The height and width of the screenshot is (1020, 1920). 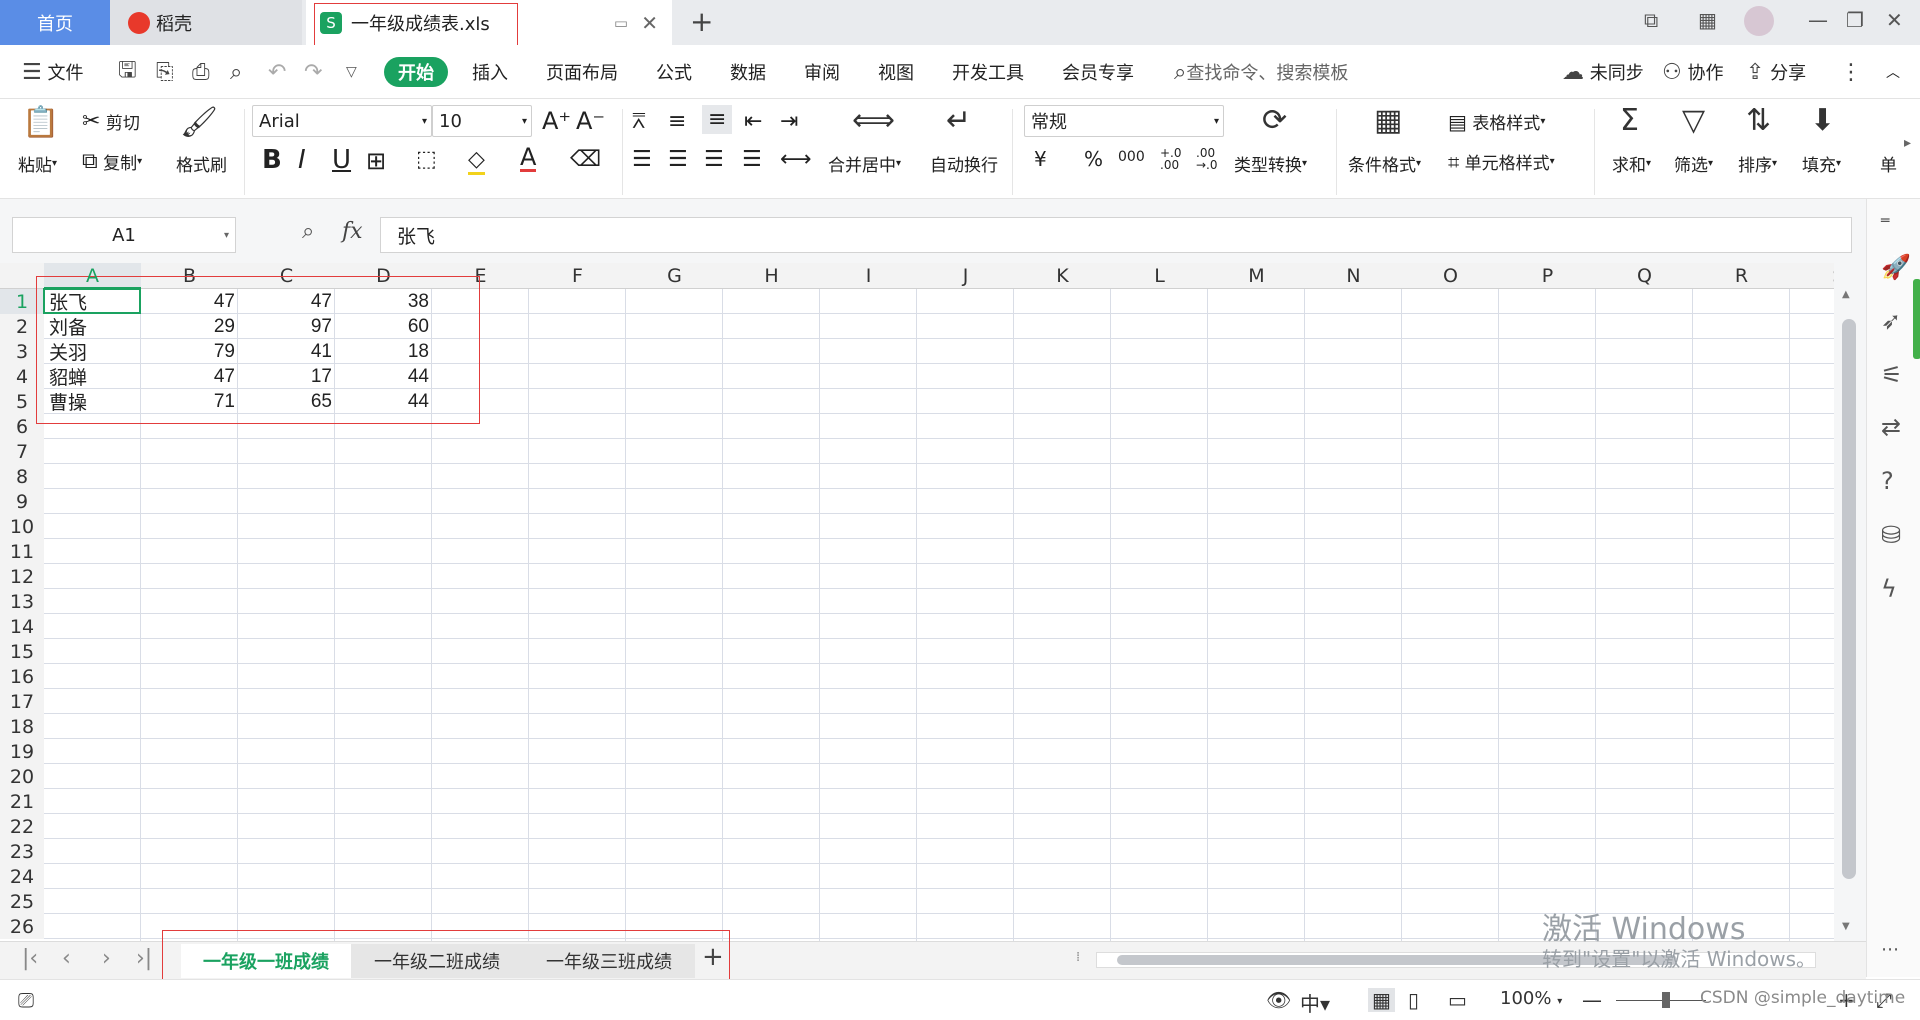 I want to click on row-header-18: 18, so click(x=22, y=726).